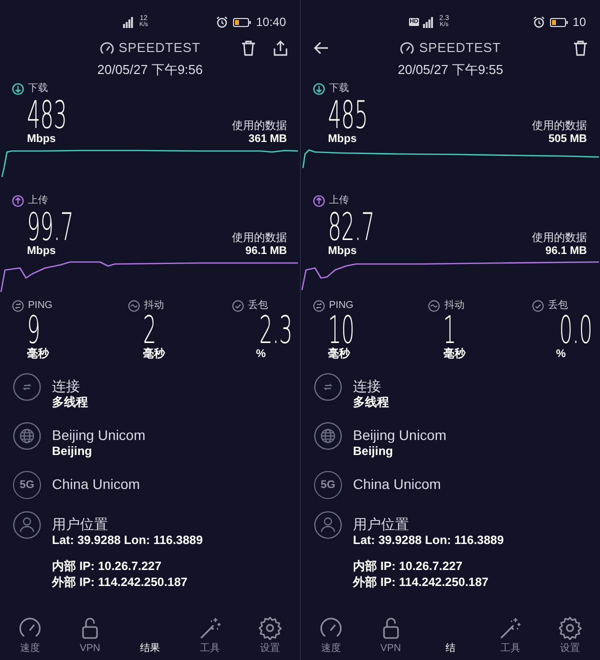  I want to click on metric-value: 9, so click(33, 330).